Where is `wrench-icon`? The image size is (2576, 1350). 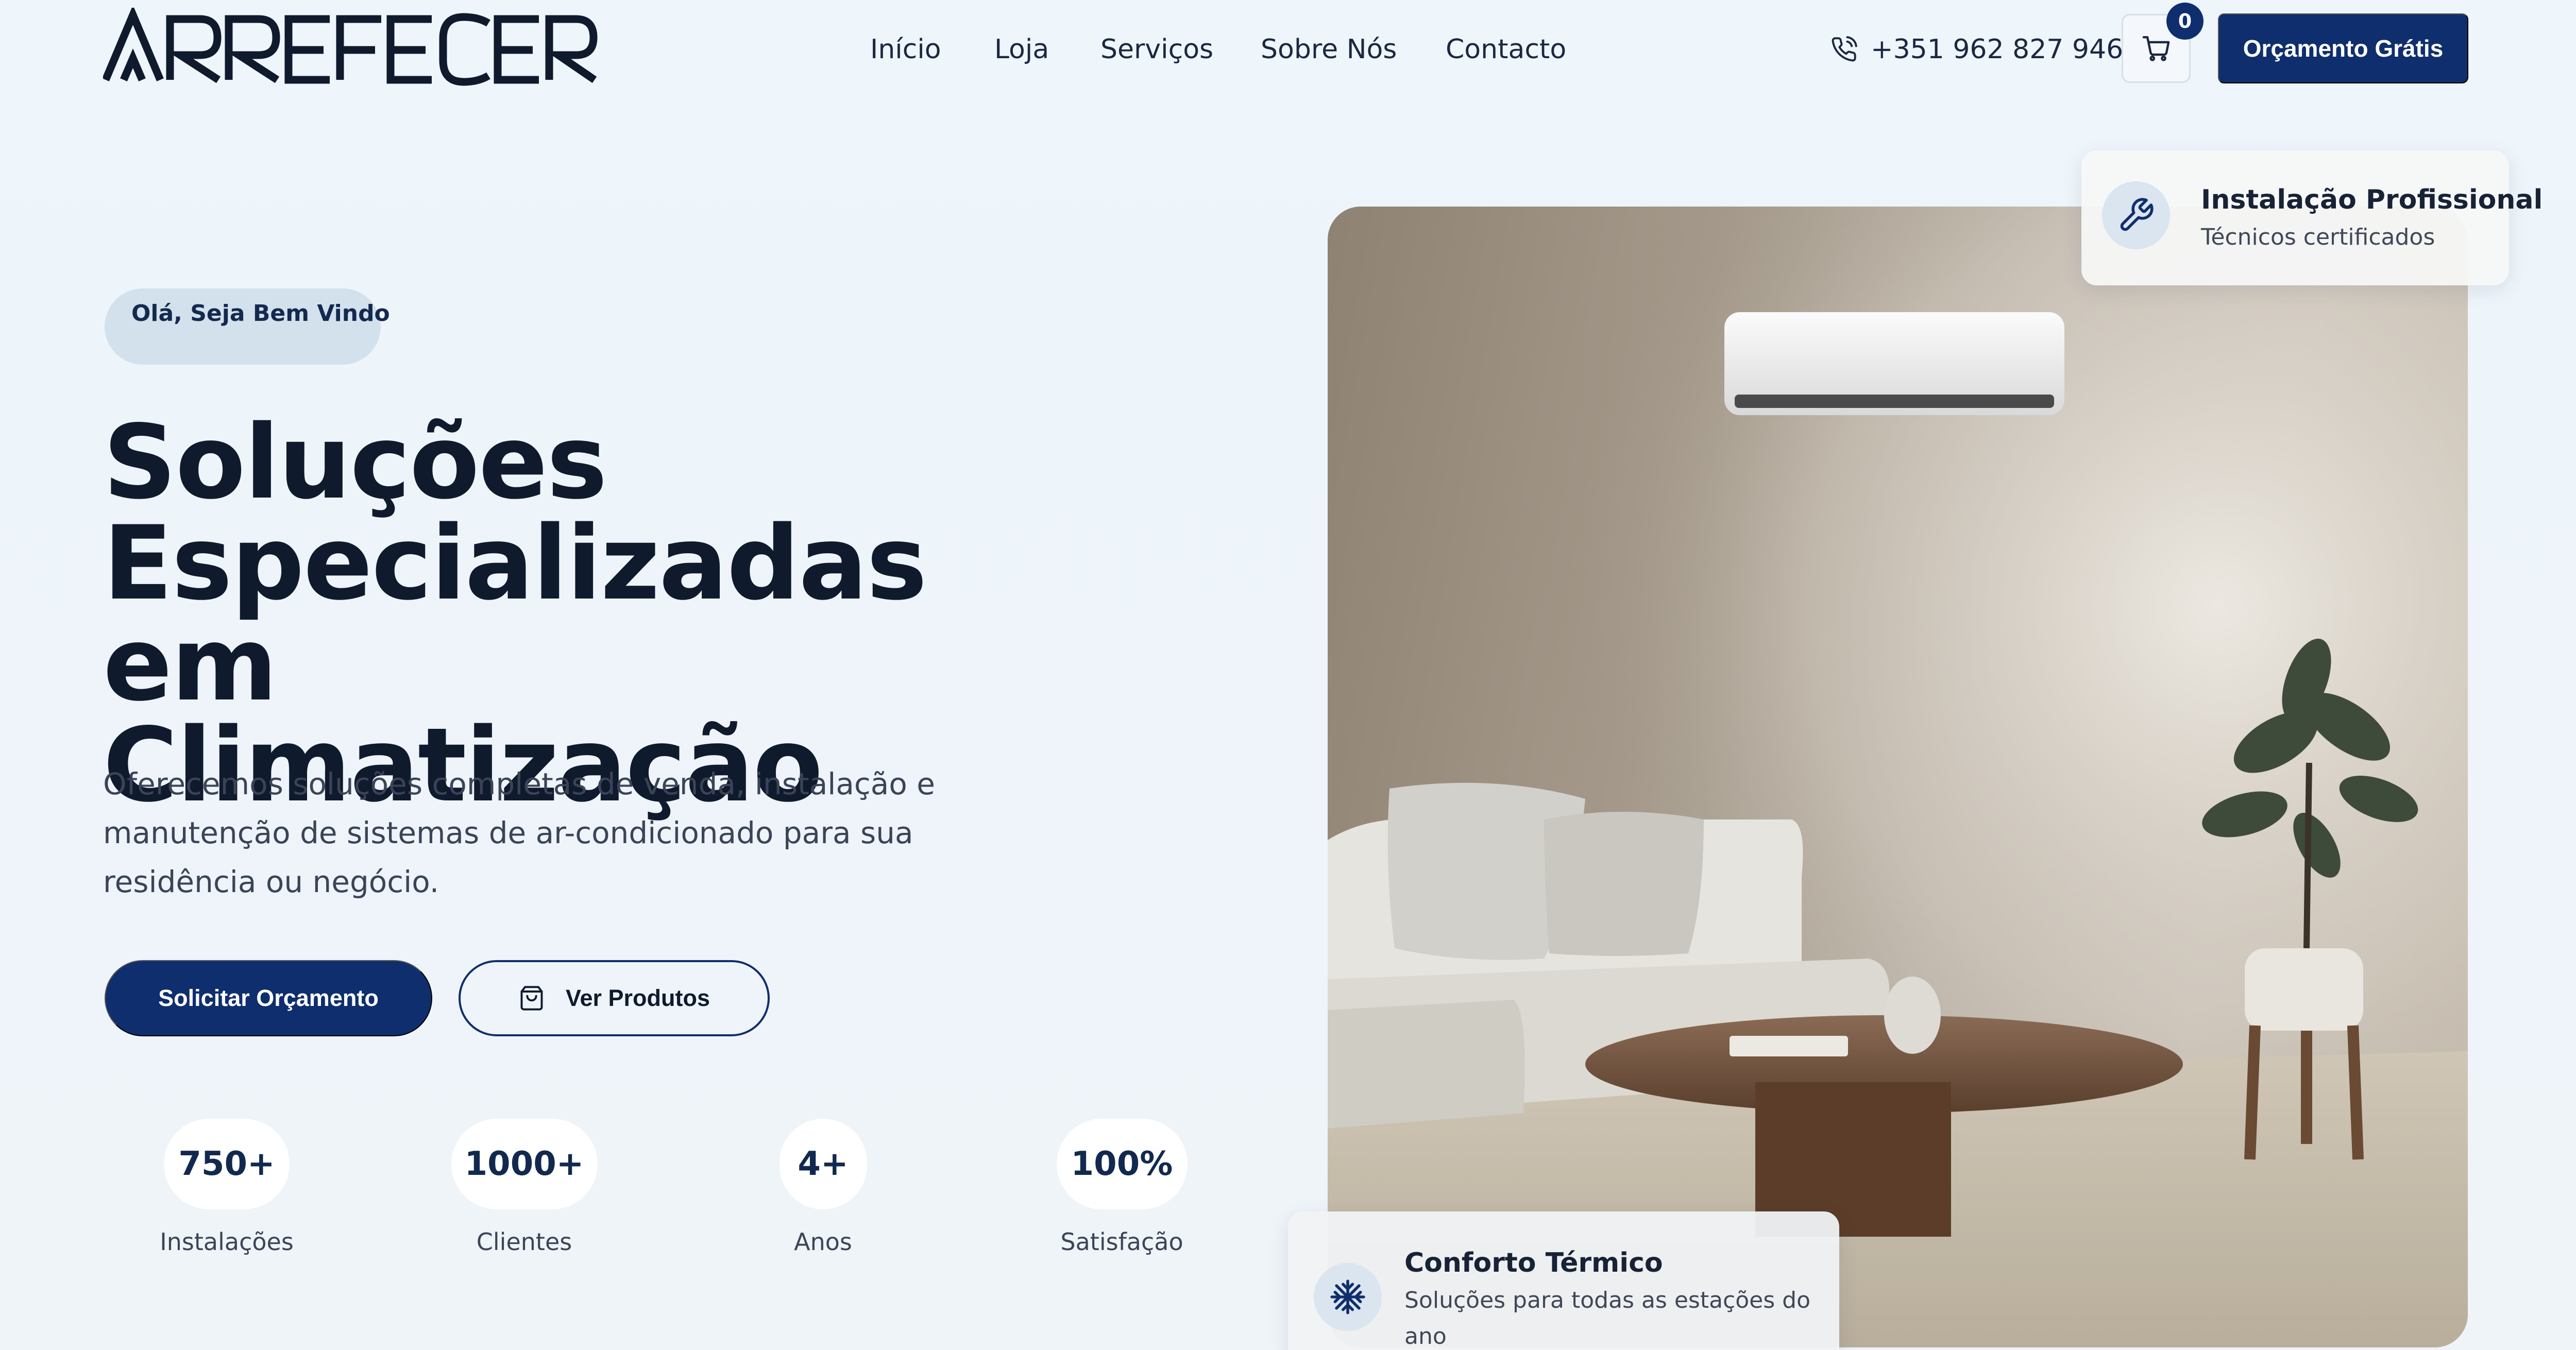
wrench-icon is located at coordinates (2137, 214).